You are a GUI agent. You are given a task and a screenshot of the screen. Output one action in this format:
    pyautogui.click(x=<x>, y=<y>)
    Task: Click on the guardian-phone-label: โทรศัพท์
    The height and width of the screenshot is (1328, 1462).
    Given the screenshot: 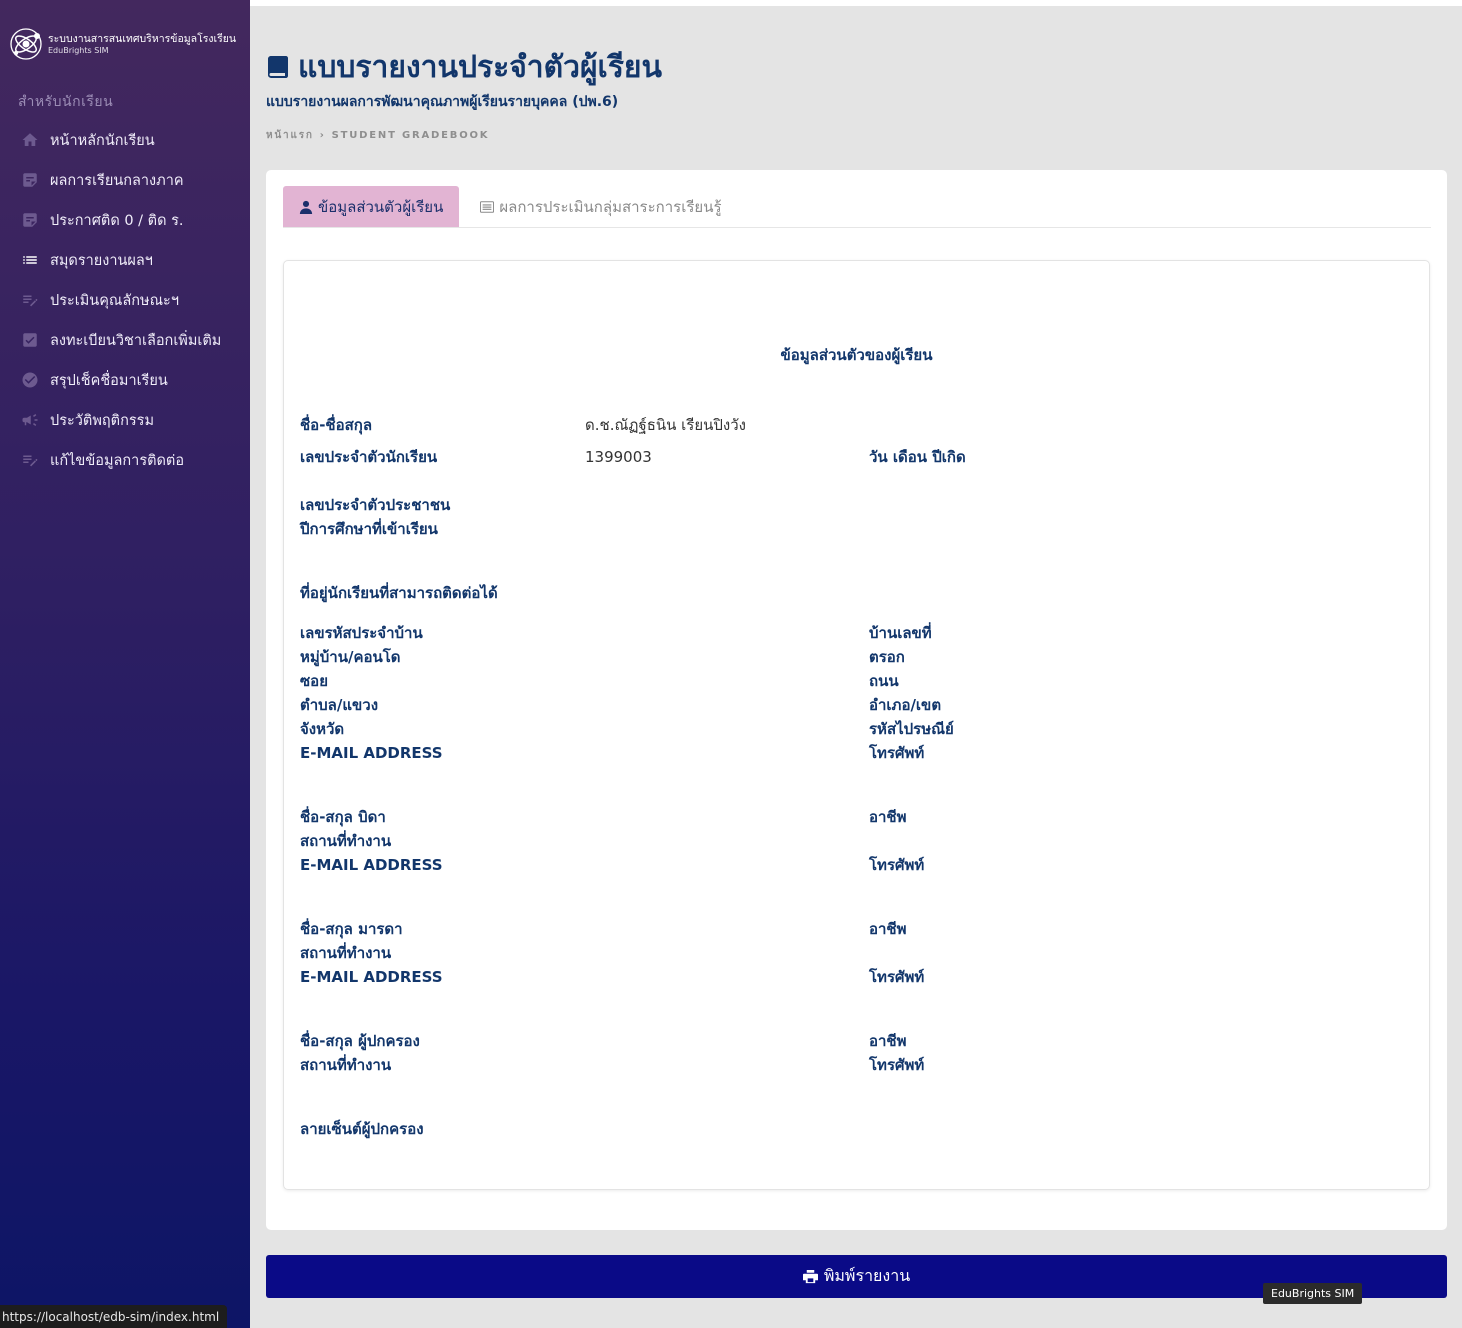 What is the action you would take?
    pyautogui.click(x=897, y=1065)
    